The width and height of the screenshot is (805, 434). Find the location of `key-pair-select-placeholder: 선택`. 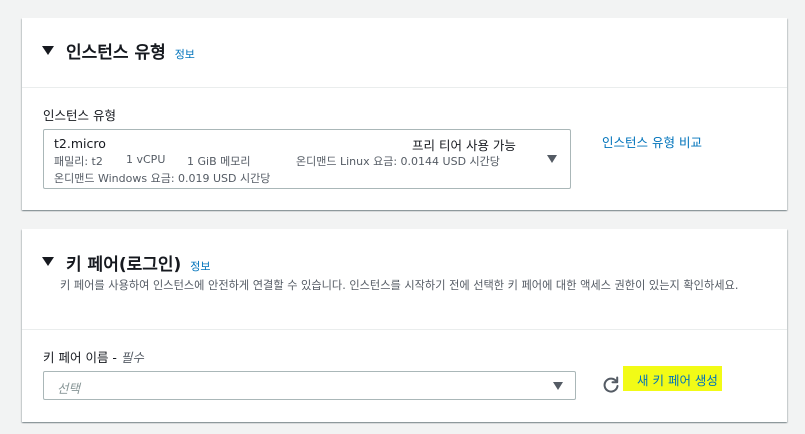

key-pair-select-placeholder: 선택 is located at coordinates (69, 388).